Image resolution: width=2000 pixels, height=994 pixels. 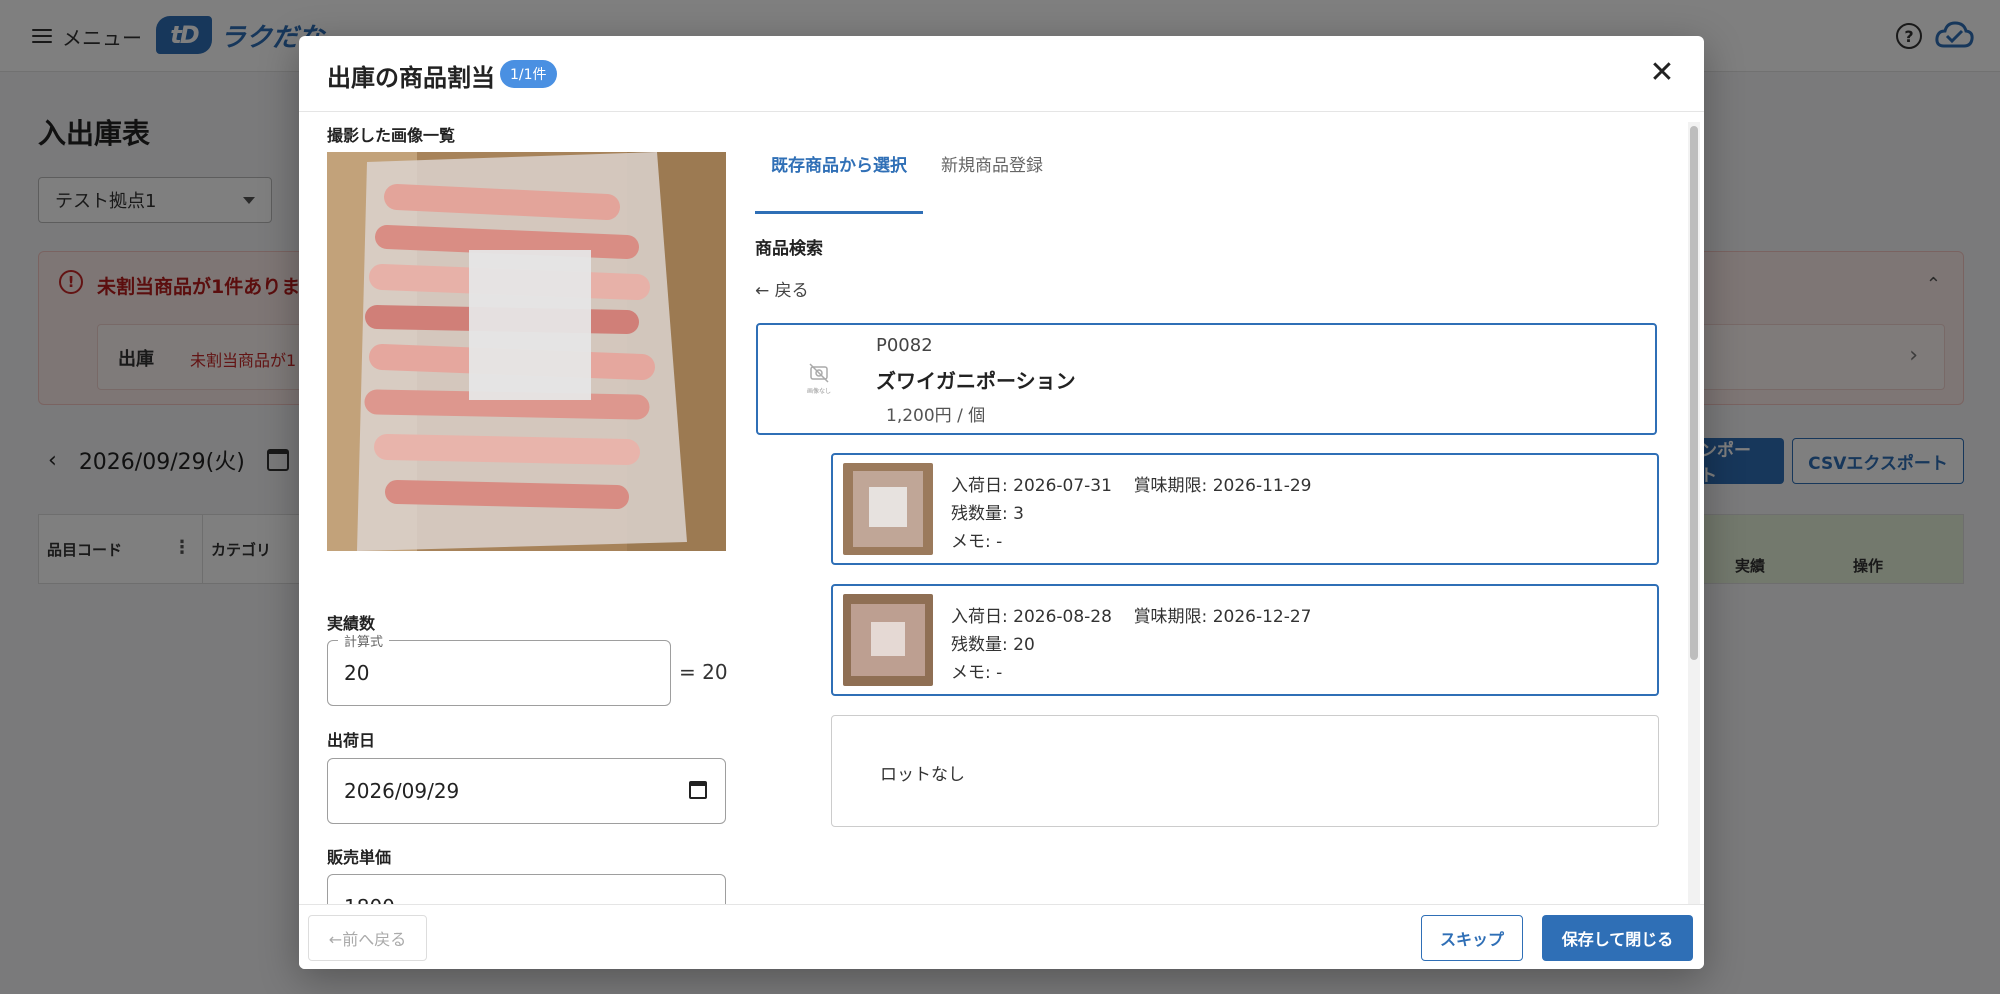 I want to click on product-card: 画像なし P0082 ズワイガニポーション 1,200円 / 個, so click(x=1206, y=379).